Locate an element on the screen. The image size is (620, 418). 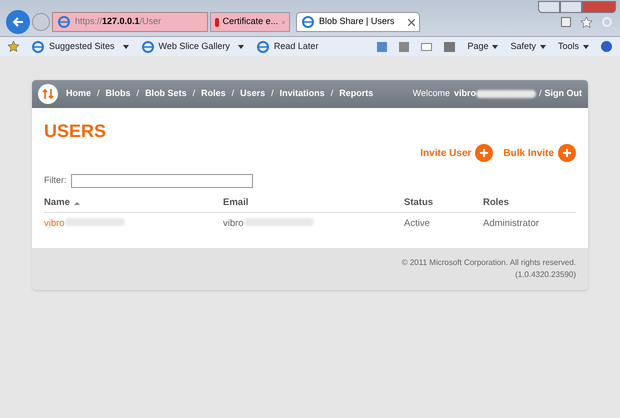
sort-icon is located at coordinates (77, 203).